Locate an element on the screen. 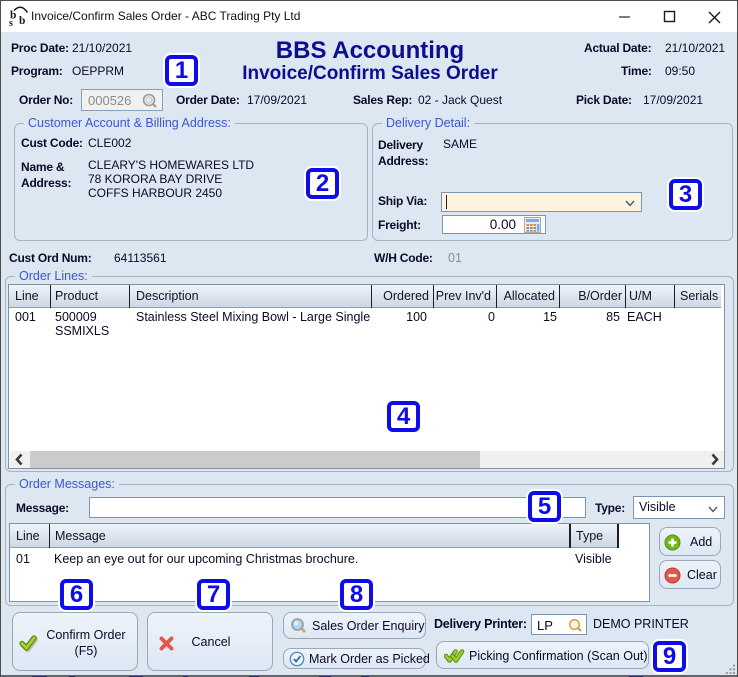  svg-text: b is located at coordinates (22, 21).